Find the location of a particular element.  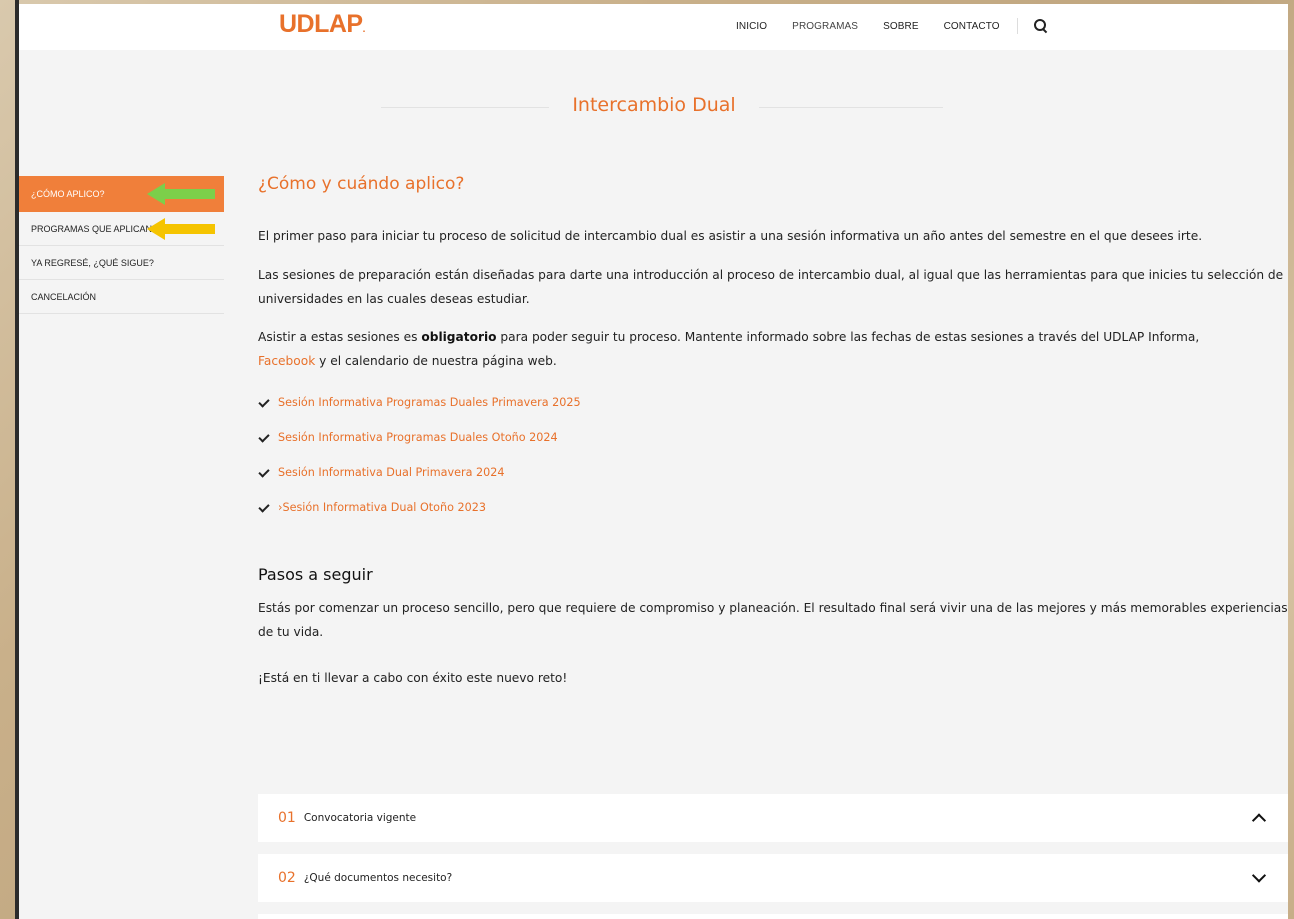

nav-sobre: SOBRE is located at coordinates (901, 26).